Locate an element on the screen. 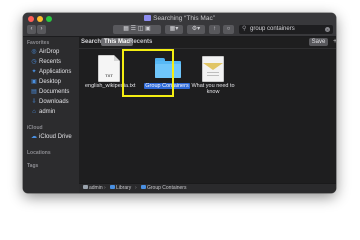 Image resolution: width=360 pixels, height=240 pixels. sidebar-header-tags: Tags is located at coordinates (32, 166).